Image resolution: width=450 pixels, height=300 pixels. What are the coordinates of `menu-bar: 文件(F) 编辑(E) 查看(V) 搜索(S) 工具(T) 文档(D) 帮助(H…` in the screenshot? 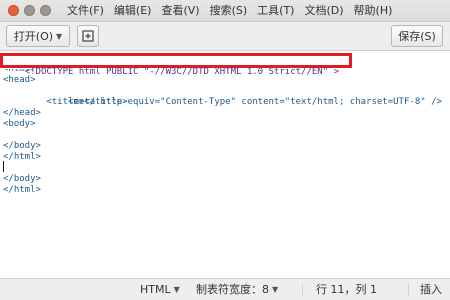 It's located at (229, 11).